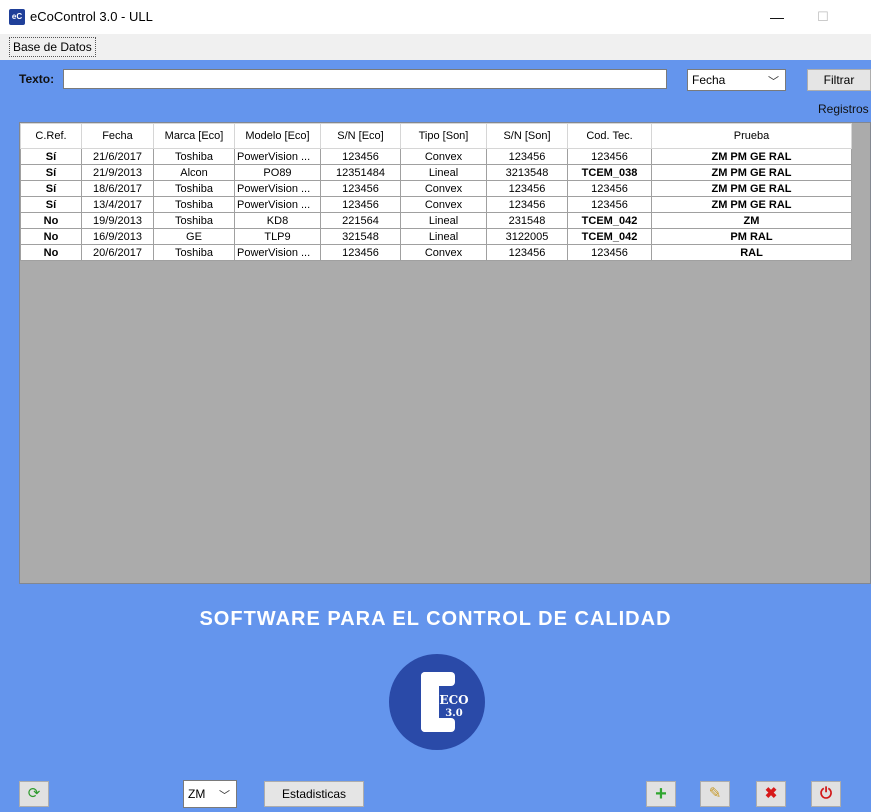  I want to click on table-cell: TLP9, so click(277, 236).